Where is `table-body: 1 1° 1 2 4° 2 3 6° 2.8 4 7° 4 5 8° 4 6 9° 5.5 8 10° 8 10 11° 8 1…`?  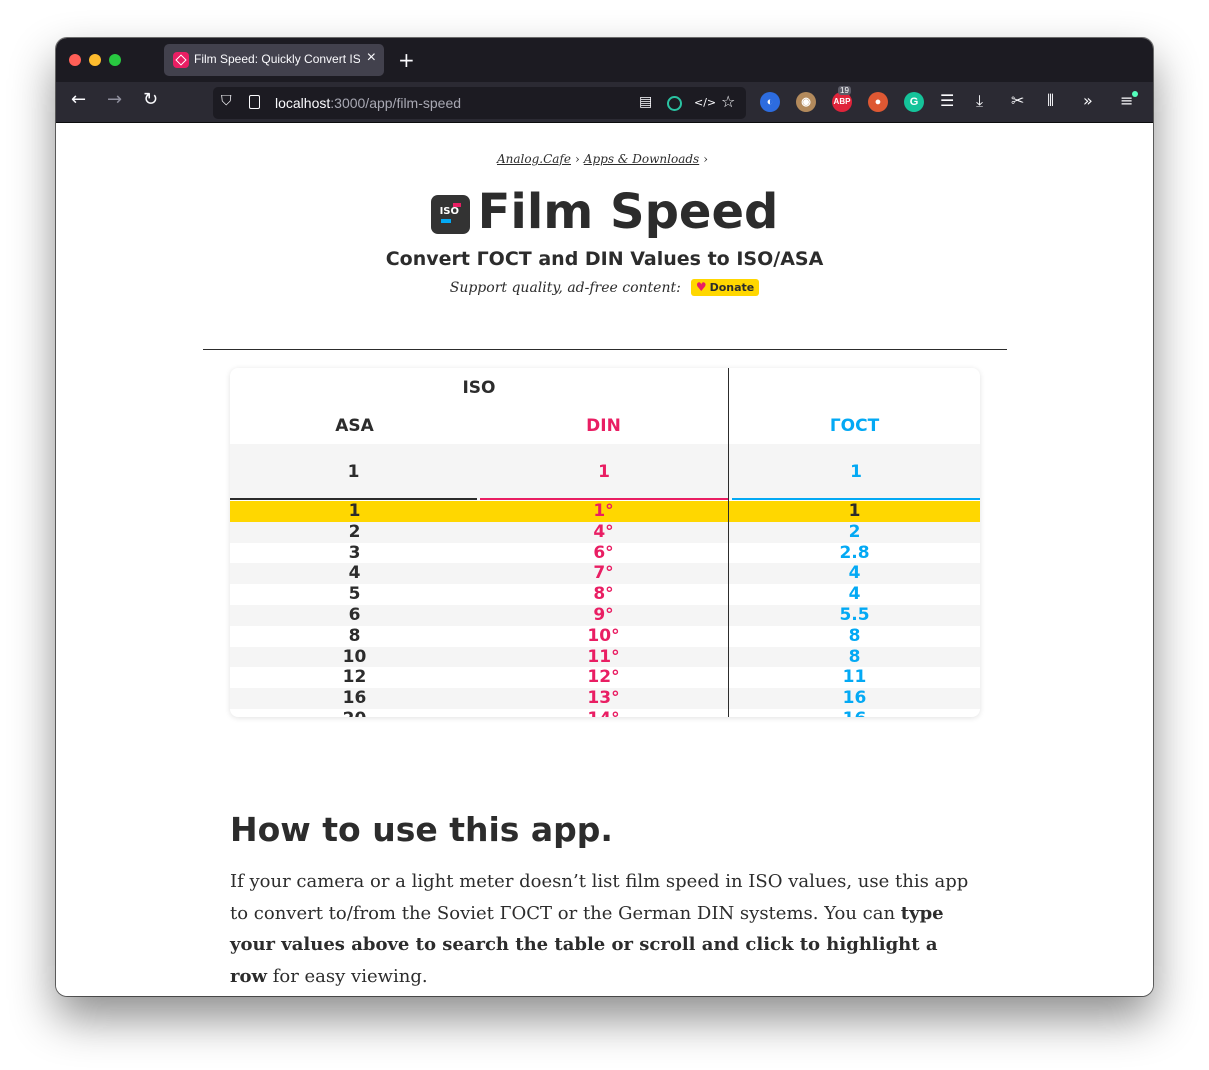 table-body: 1 1° 1 2 4° 2 3 6° 2.8 4 7° 4 5 8° 4 6 9° 5.5 8 10° 8 10 11° 8 1… is located at coordinates (605, 609).